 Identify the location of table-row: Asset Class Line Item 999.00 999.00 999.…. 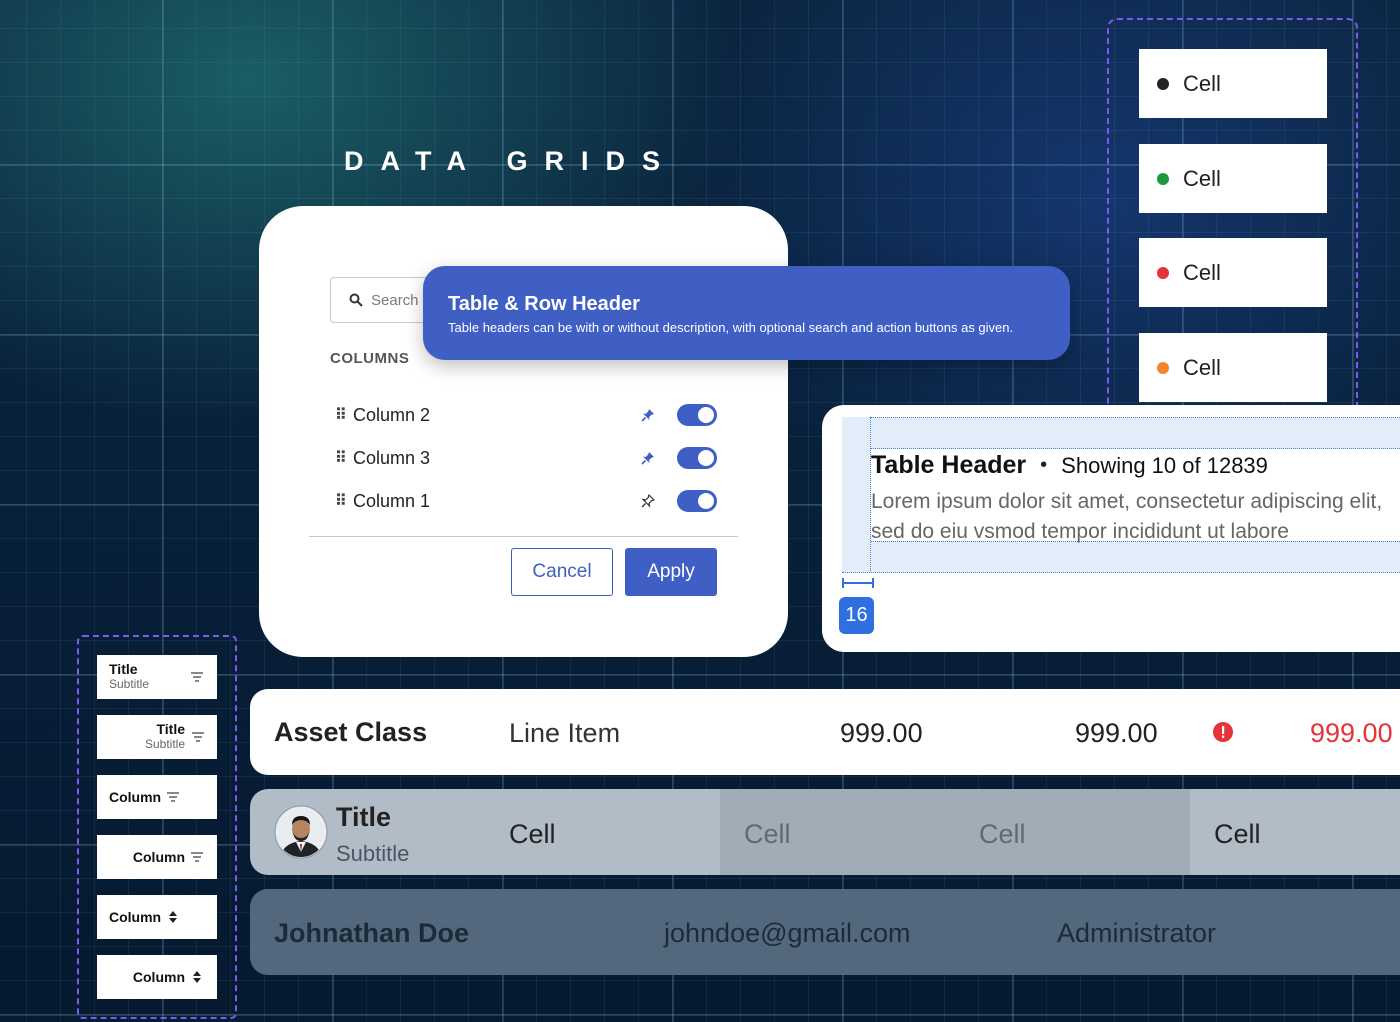
(825, 732).